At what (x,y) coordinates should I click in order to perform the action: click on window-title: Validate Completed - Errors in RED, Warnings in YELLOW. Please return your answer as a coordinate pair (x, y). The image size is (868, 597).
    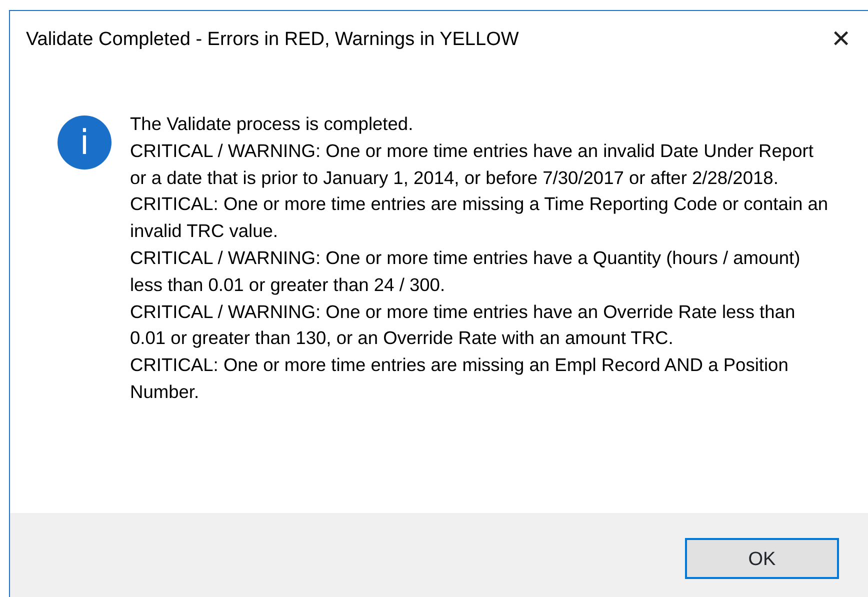
    Looking at the image, I should click on (272, 40).